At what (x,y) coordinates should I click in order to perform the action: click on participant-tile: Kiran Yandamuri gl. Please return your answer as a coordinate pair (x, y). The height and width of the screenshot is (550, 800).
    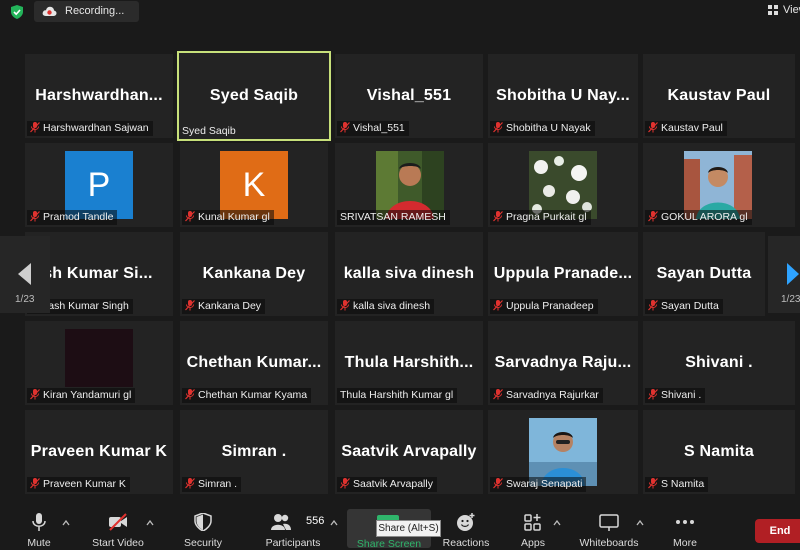
    Looking at the image, I should click on (99, 363).